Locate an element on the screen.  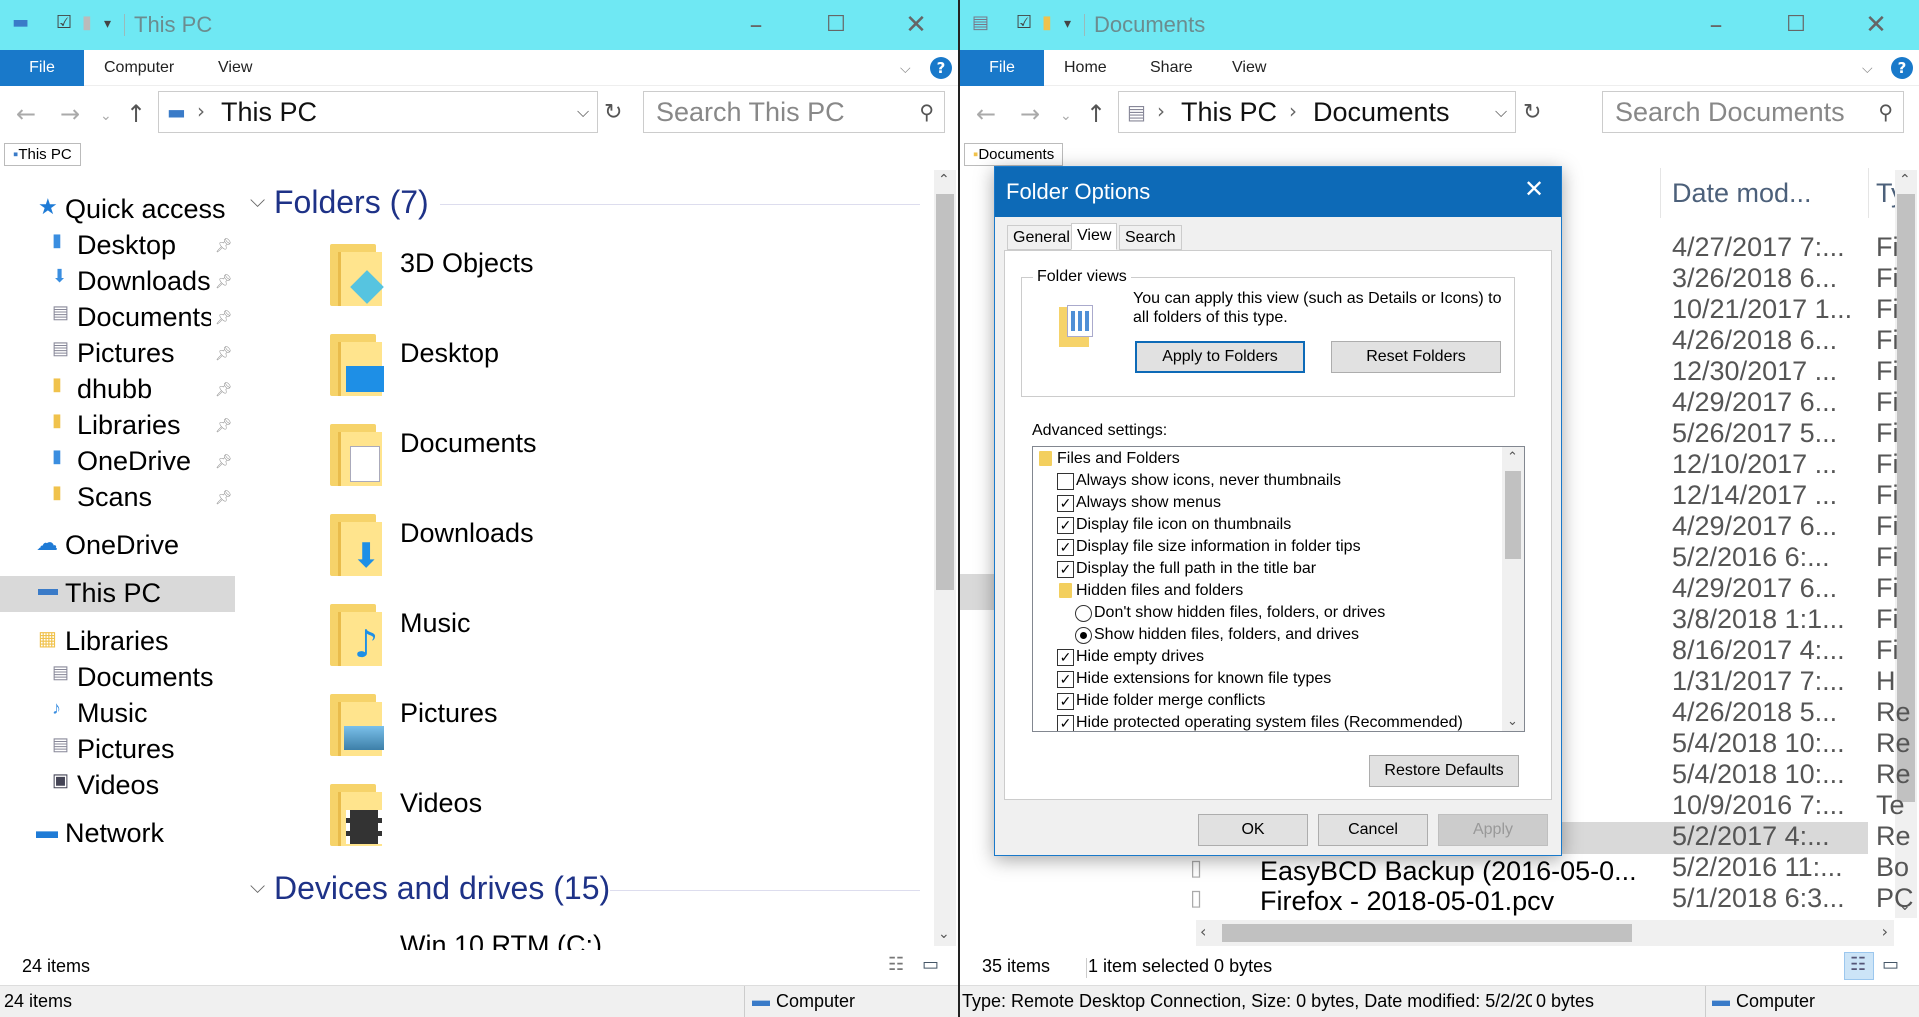
scroll-left-icon: ‹ is located at coordinates (1203, 931).